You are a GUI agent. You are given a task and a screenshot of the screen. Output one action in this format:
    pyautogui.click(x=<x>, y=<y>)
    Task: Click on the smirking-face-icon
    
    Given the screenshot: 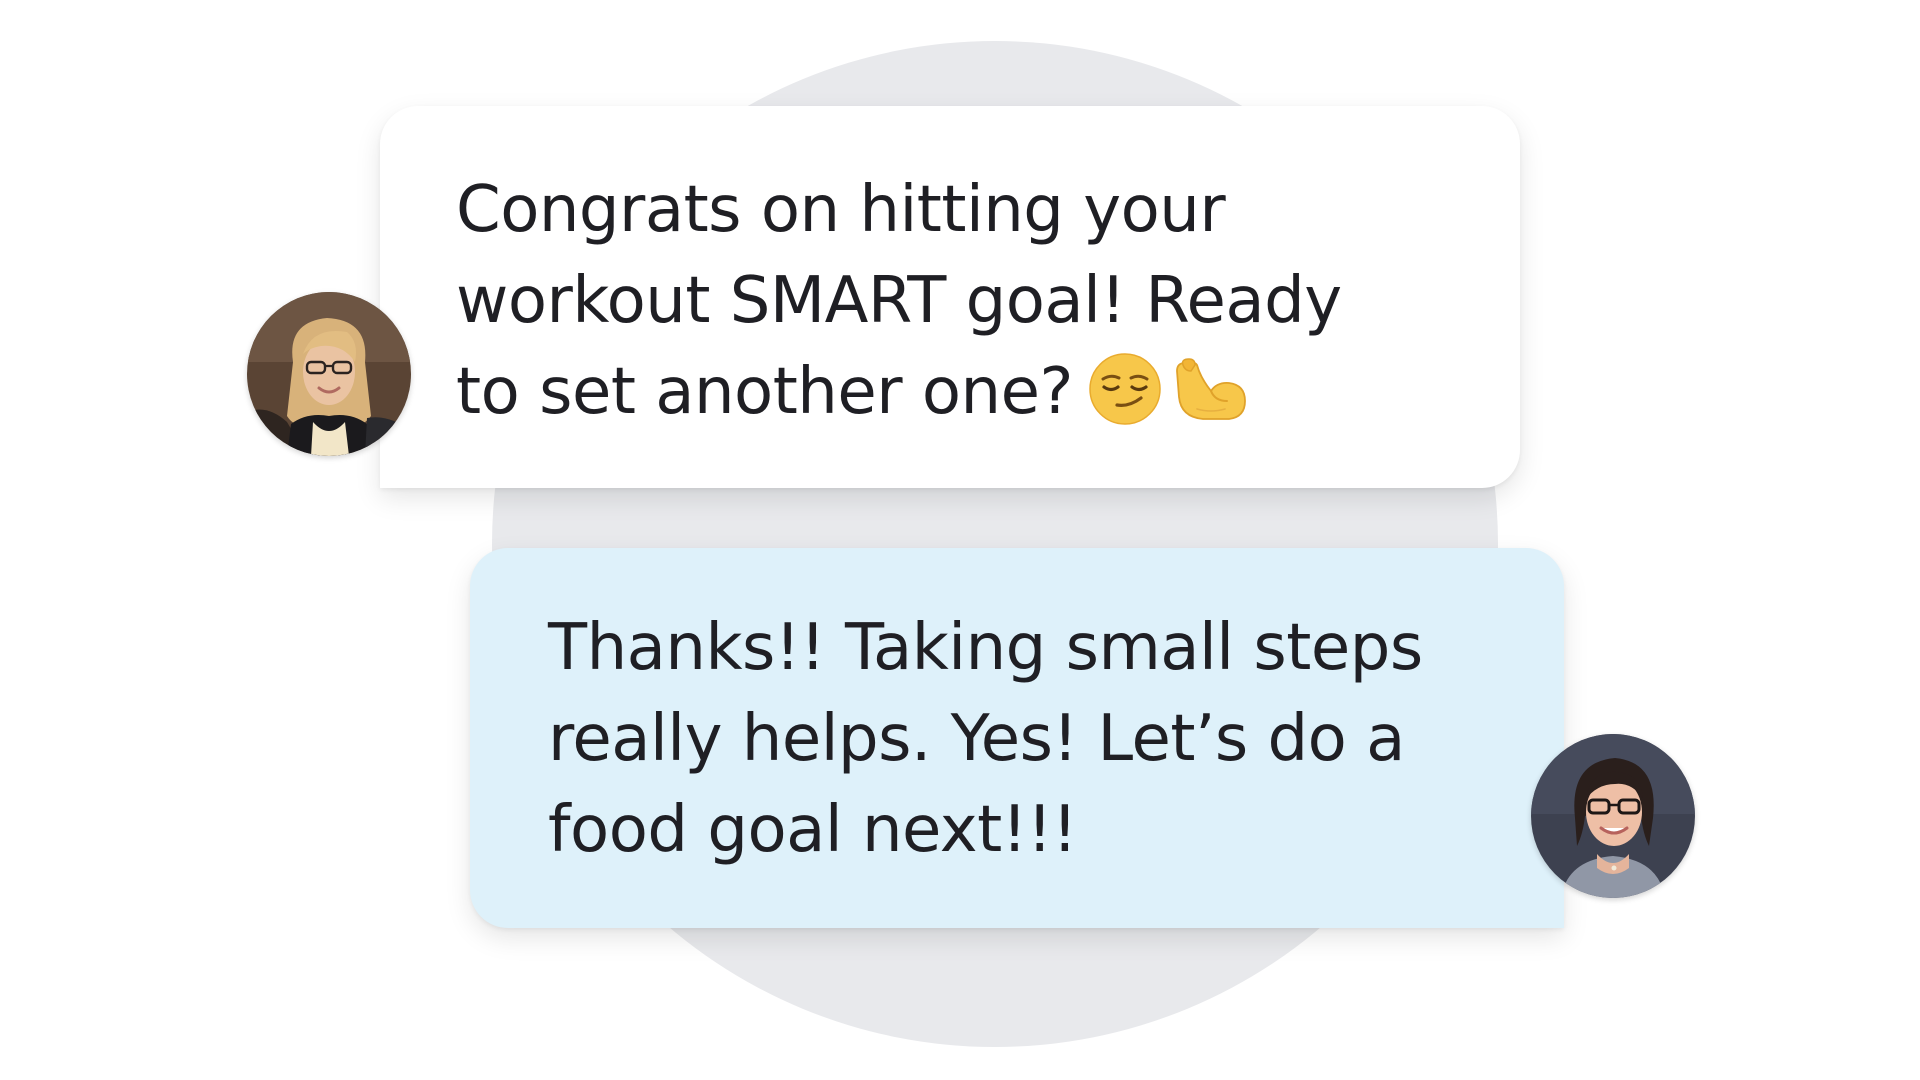 What is the action you would take?
    pyautogui.click(x=1125, y=401)
    